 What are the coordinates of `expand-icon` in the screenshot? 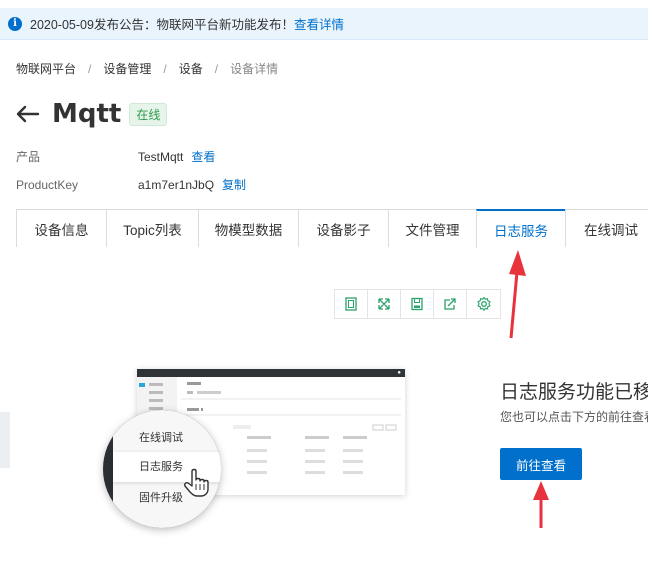 It's located at (384, 304).